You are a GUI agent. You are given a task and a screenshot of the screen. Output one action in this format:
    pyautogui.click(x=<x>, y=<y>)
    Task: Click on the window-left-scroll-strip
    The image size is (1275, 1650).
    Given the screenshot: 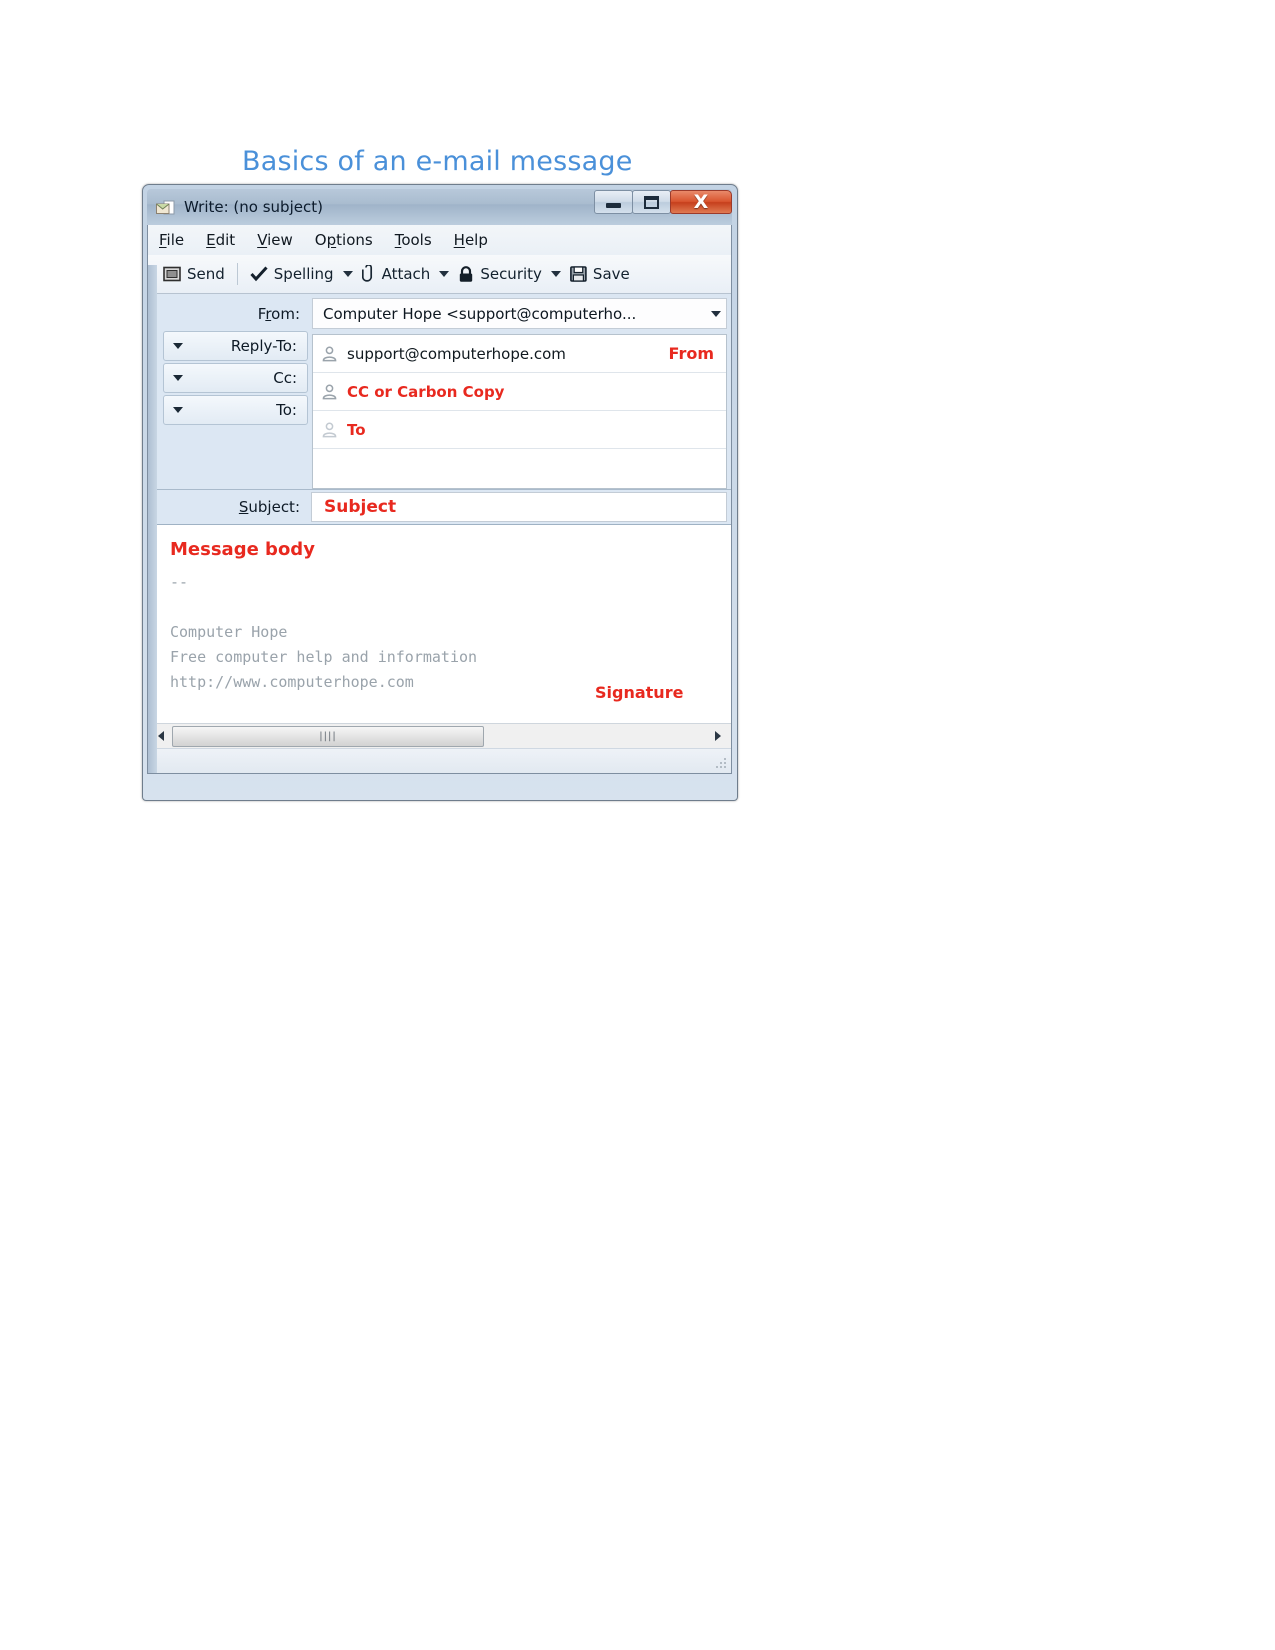 What is the action you would take?
    pyautogui.click(x=152, y=519)
    